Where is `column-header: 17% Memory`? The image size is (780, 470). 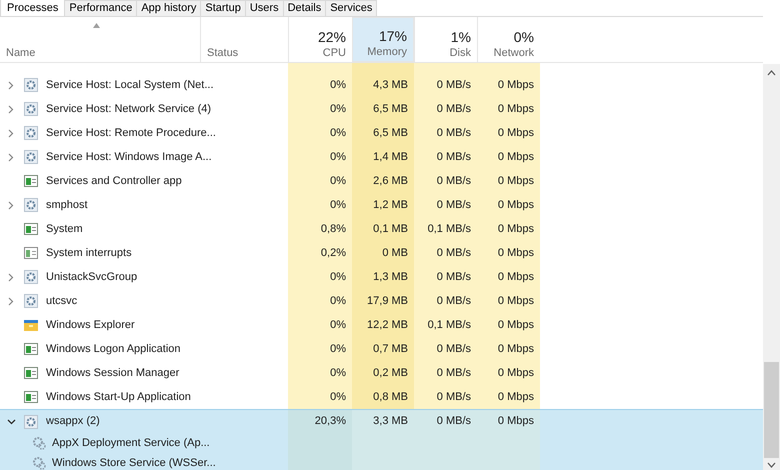 column-header: 17% Memory is located at coordinates (383, 39).